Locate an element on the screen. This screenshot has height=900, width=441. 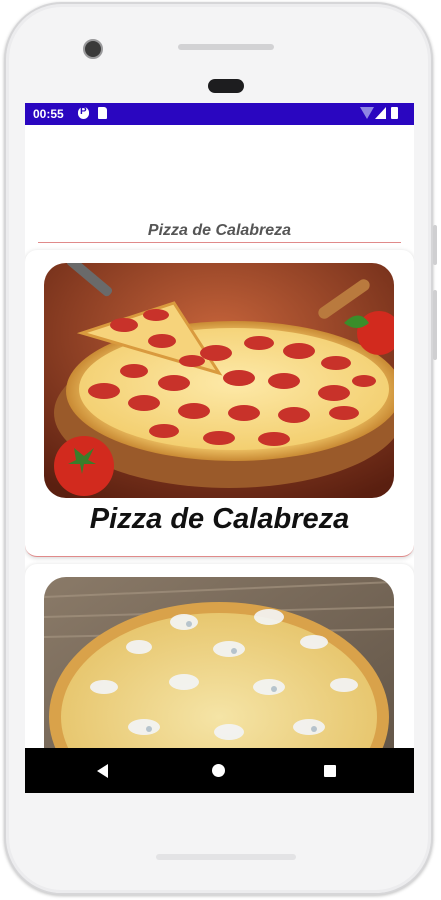
recents-icon is located at coordinates (330, 771).